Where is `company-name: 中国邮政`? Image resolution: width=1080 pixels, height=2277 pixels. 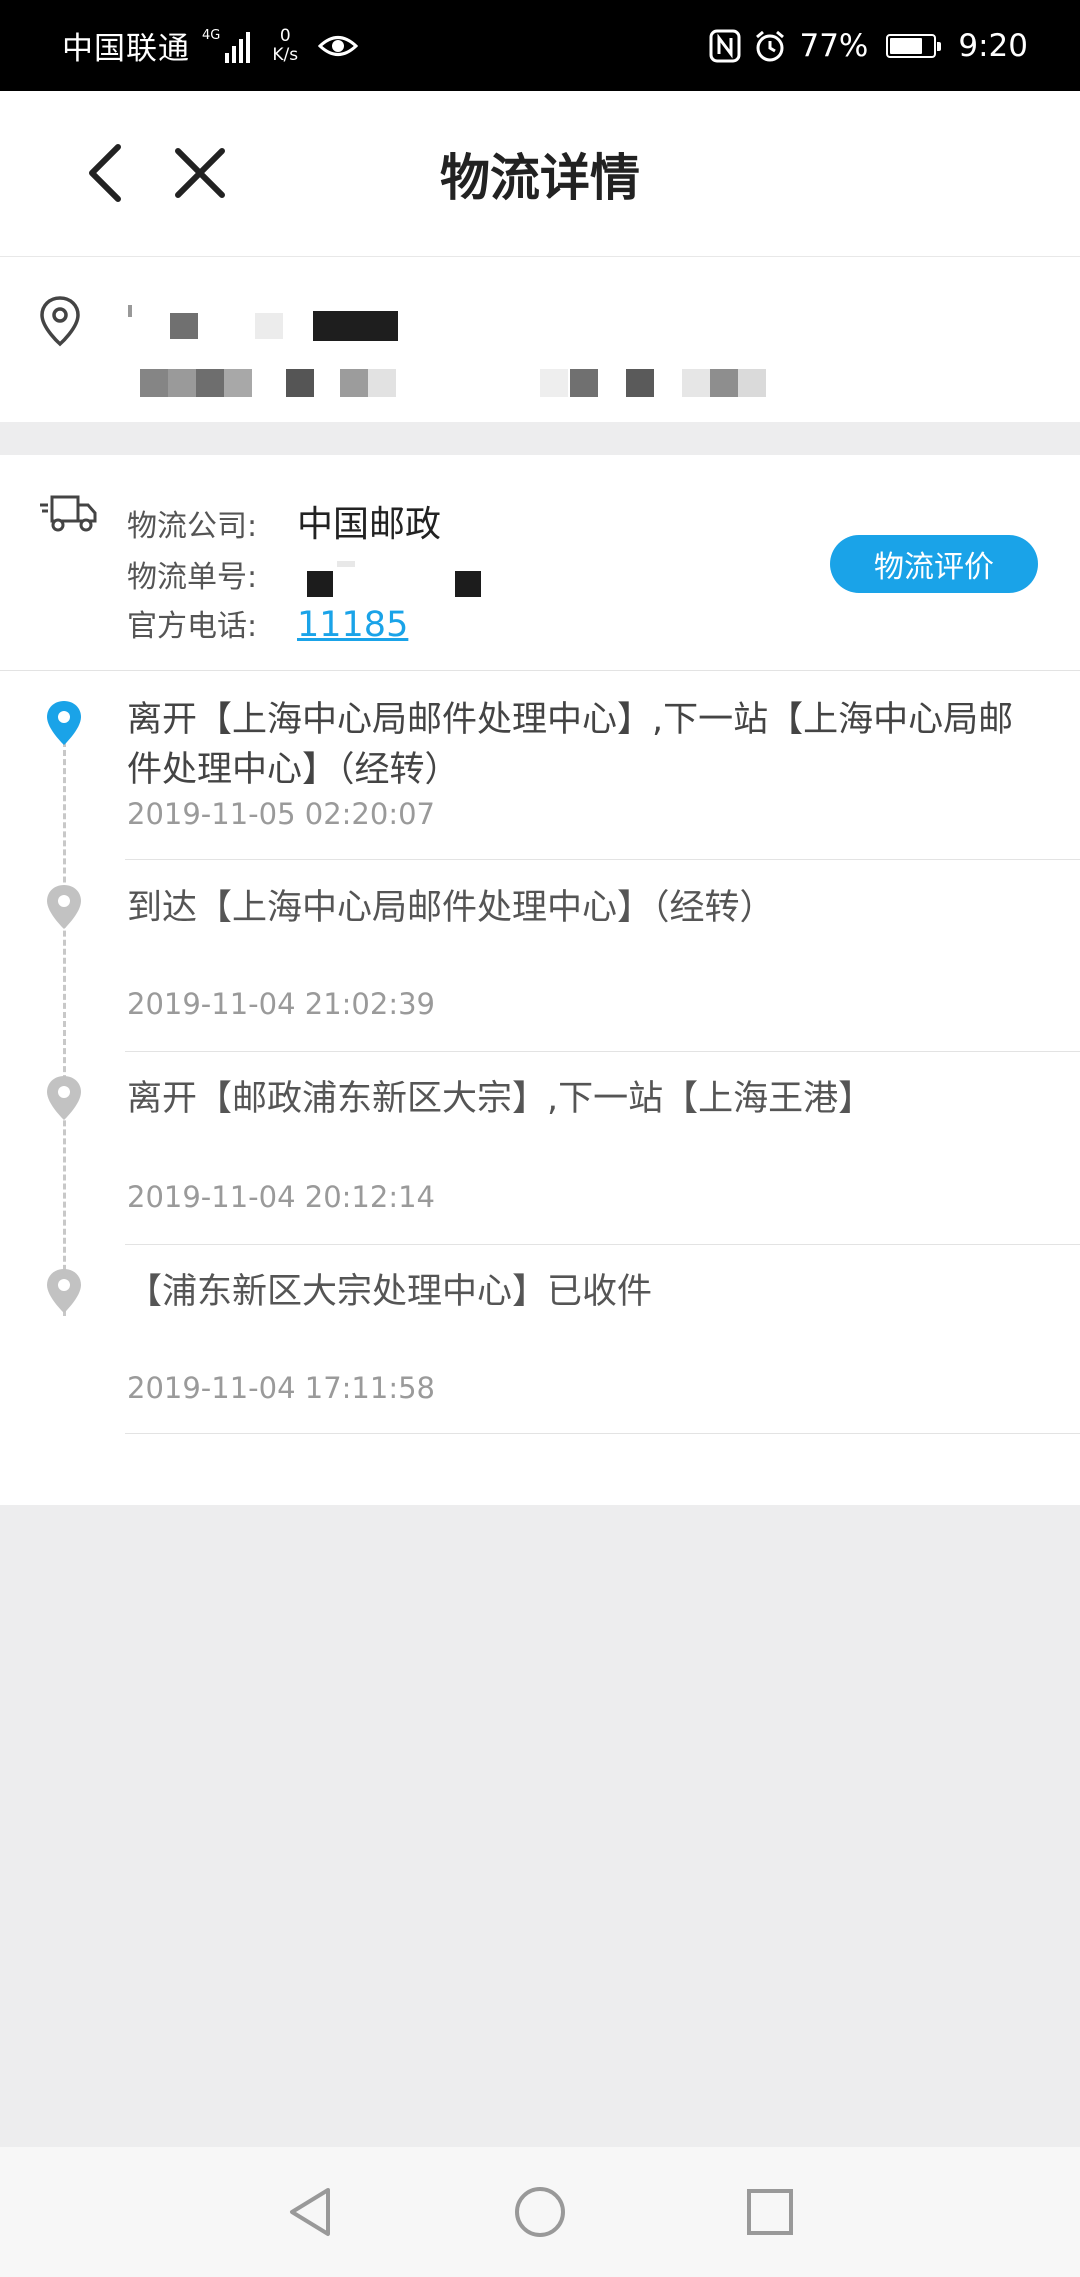 company-name: 中国邮政 is located at coordinates (369, 524).